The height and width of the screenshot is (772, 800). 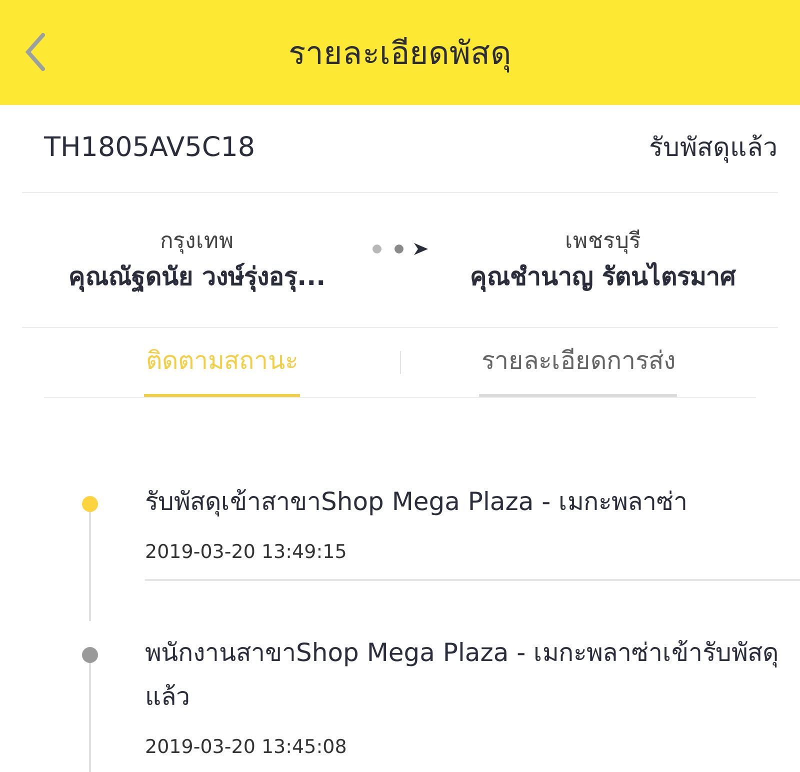 I want to click on tracking-number: TH1805AV5C18, so click(x=150, y=148).